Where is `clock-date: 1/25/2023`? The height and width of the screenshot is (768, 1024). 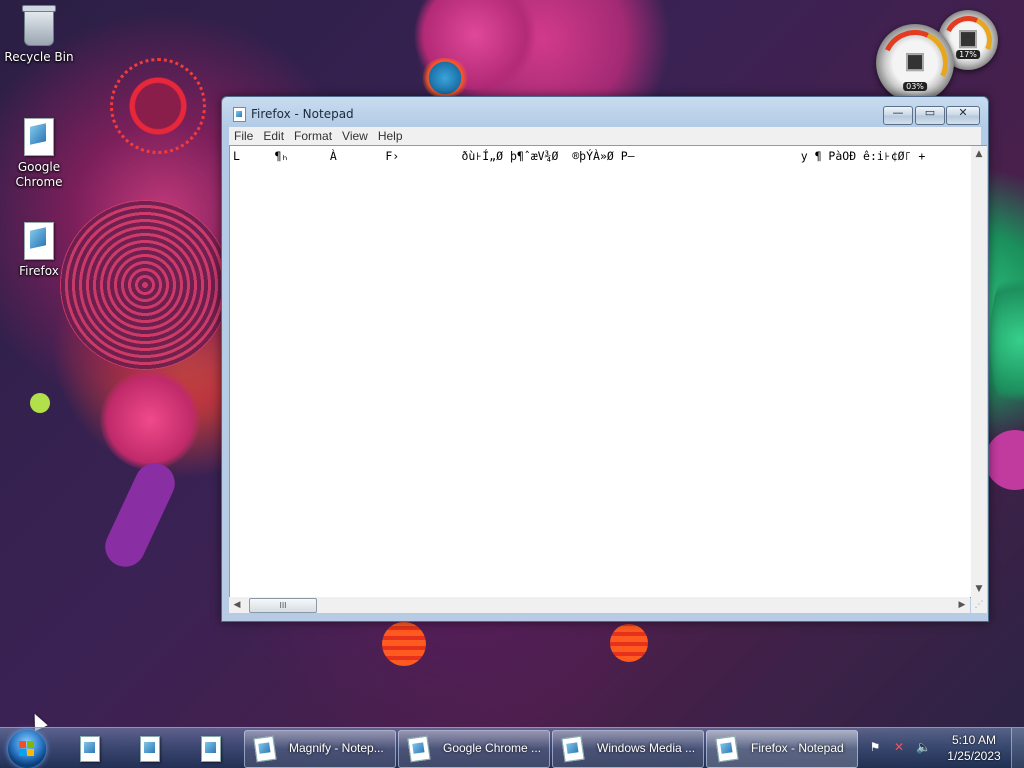 clock-date: 1/25/2023 is located at coordinates (974, 756).